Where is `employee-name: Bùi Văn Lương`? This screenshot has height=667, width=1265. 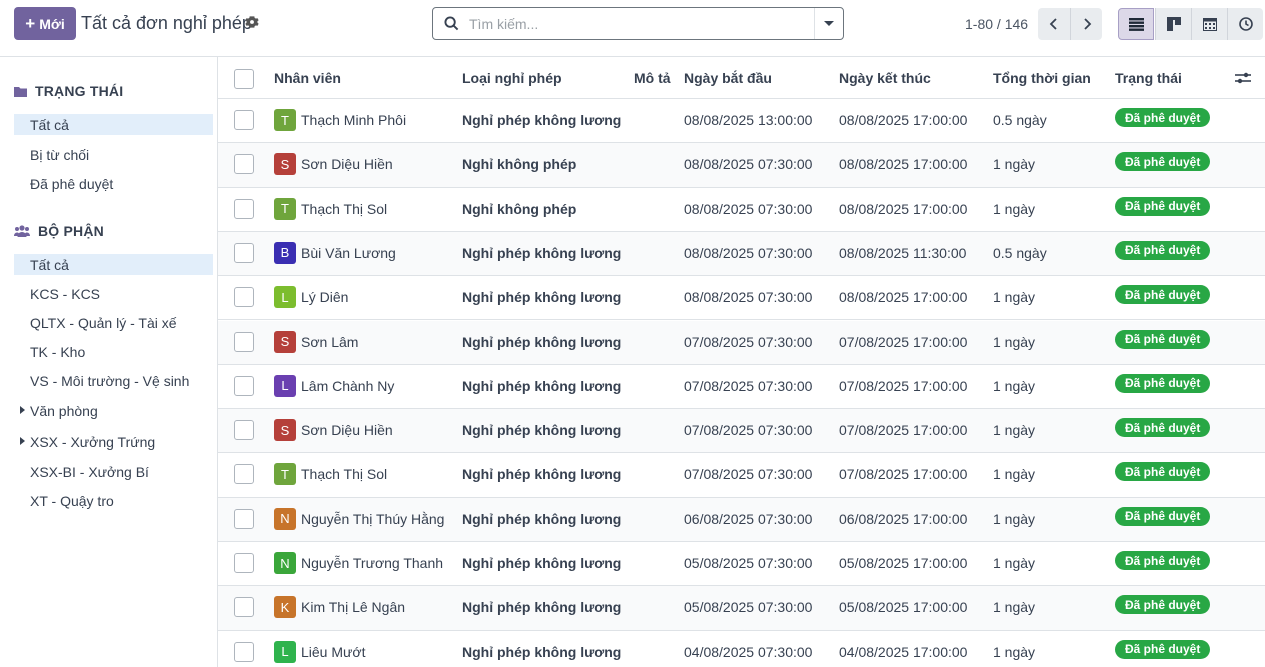
employee-name: Bùi Văn Lương is located at coordinates (348, 252).